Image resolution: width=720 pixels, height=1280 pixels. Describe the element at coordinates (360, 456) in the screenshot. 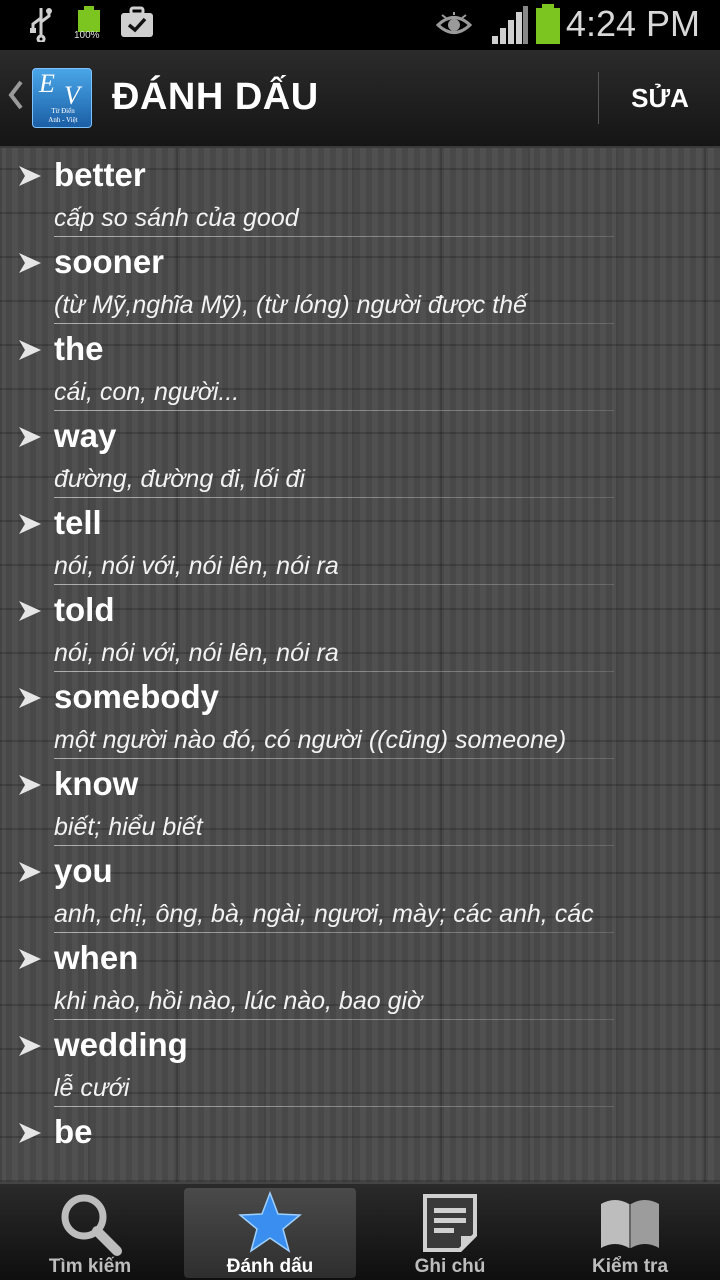

I see `bookmark-item: way đường, đường đi, lối đi` at that location.